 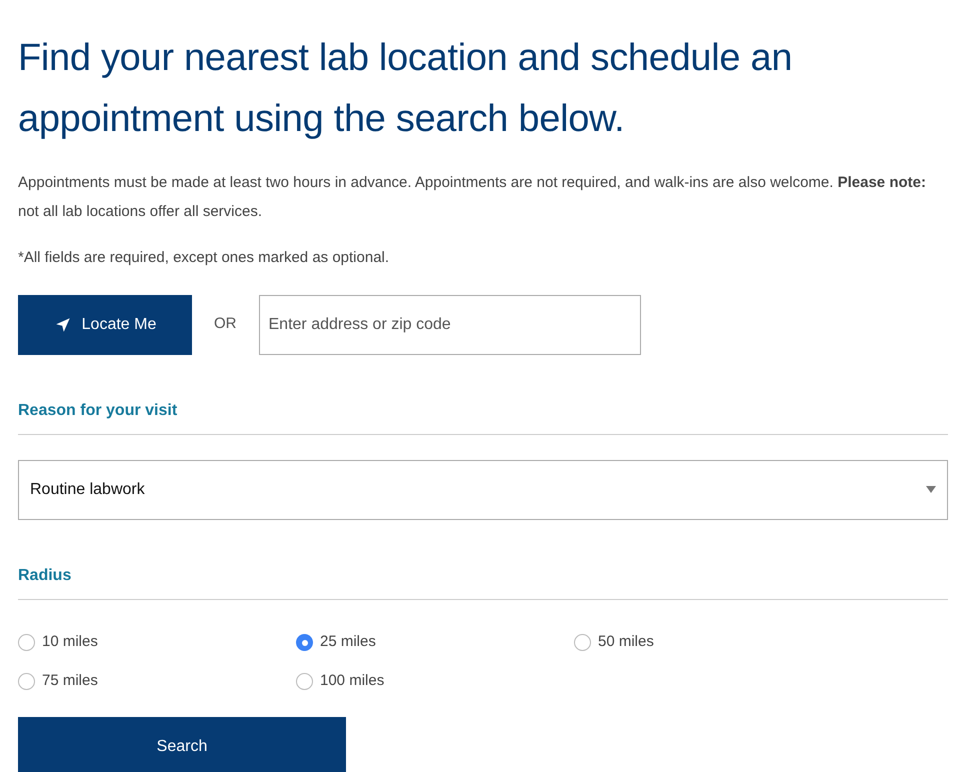 What do you see at coordinates (45, 576) in the screenshot?
I see `radius-label: Radius` at bounding box center [45, 576].